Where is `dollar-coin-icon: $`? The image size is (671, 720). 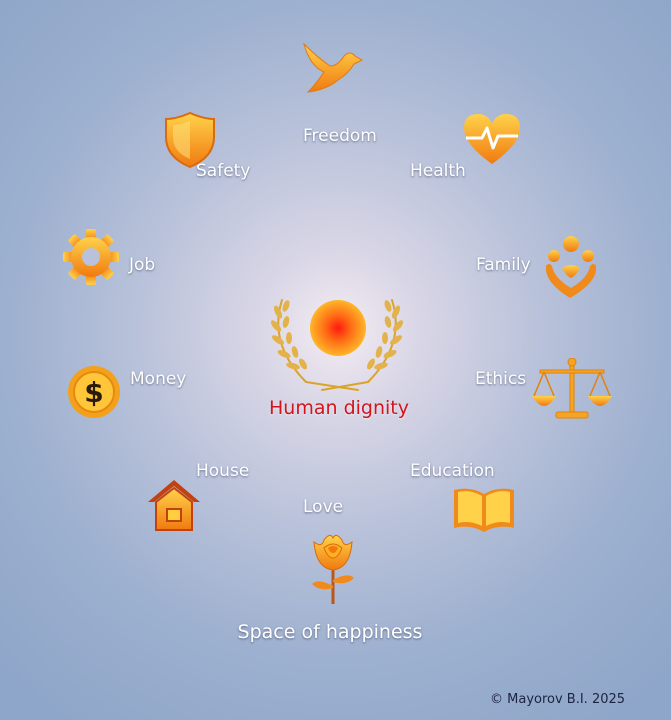 dollar-coin-icon: $ is located at coordinates (94, 392).